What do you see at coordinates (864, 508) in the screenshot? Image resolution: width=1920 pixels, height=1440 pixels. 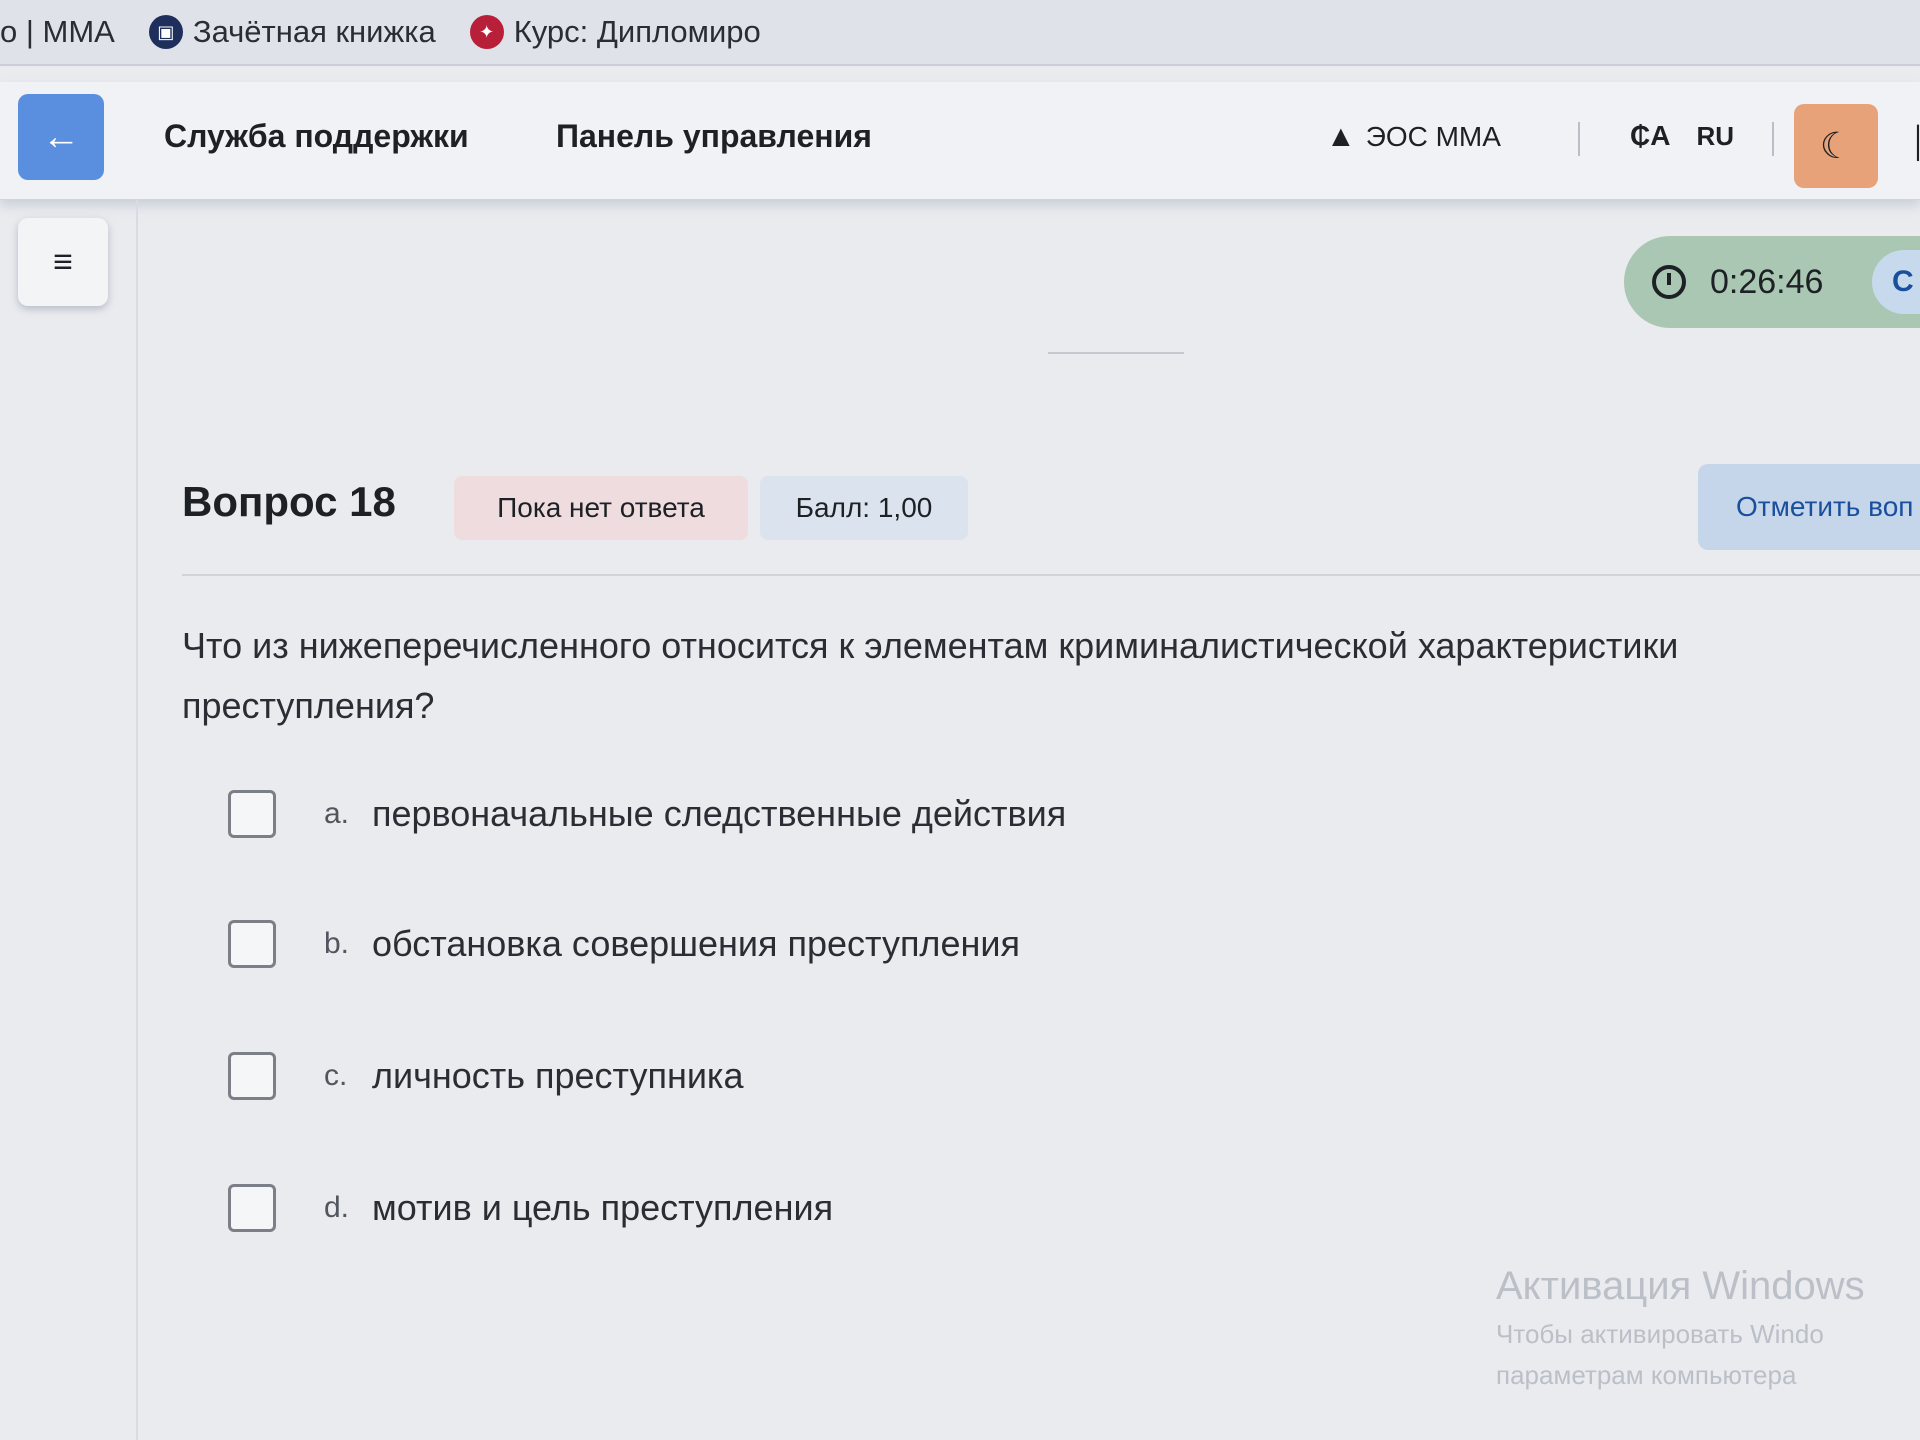 I see `question-score-badge: Балл: 1,00` at bounding box center [864, 508].